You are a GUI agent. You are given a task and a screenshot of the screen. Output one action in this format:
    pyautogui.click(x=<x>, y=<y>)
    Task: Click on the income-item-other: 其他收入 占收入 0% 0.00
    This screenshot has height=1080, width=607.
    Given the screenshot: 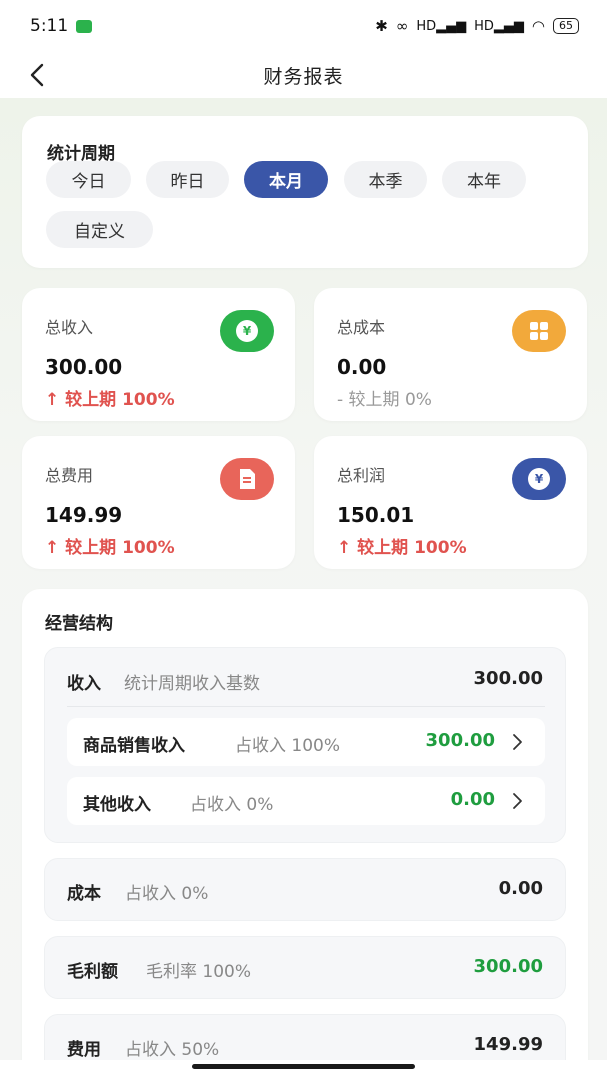 What is the action you would take?
    pyautogui.click(x=306, y=801)
    